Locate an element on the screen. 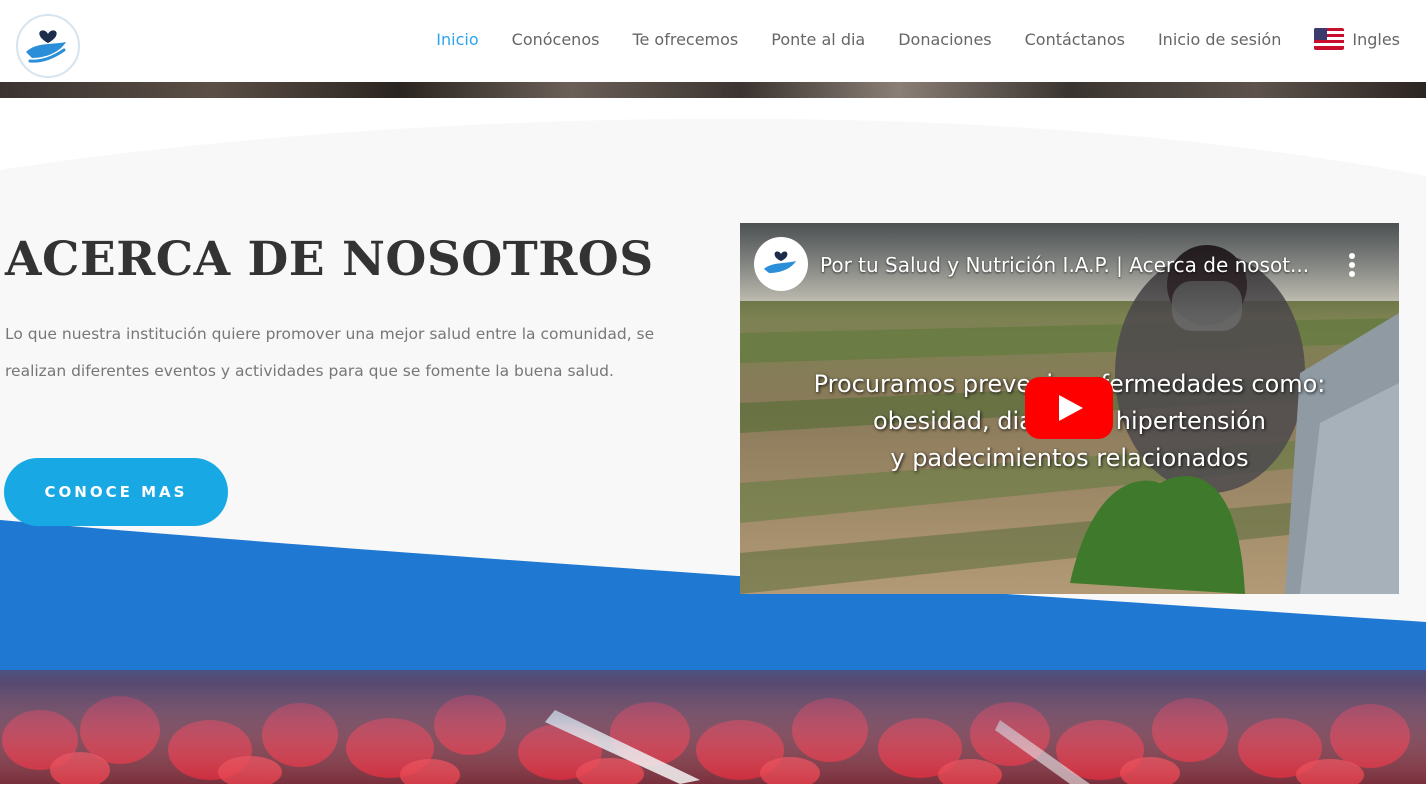 The image size is (1426, 792). nav-item-contactanos: Contáctanos is located at coordinates (1075, 39).